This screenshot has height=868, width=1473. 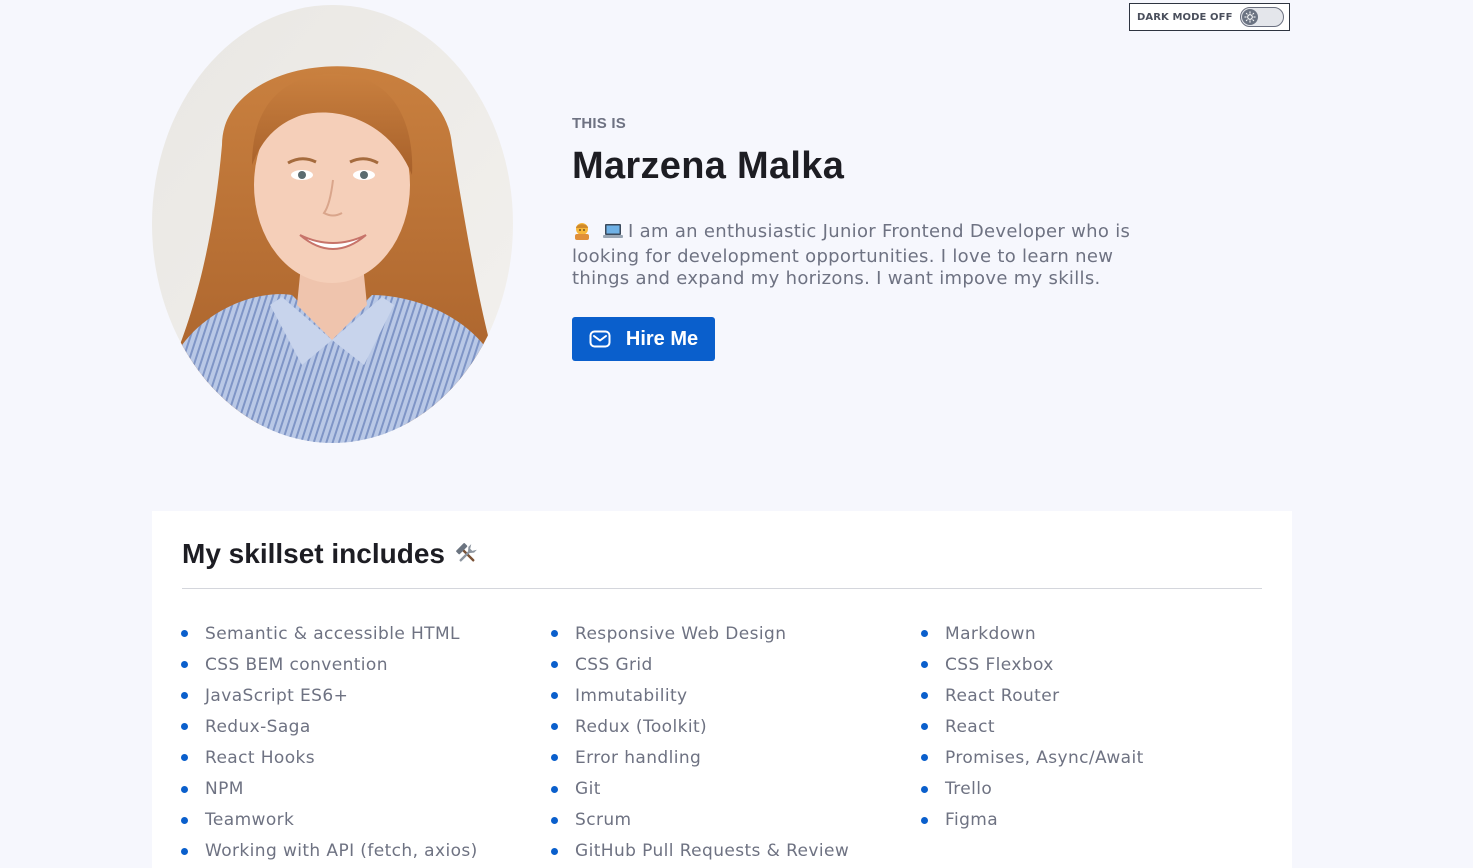 What do you see at coordinates (332, 633) in the screenshot?
I see `skill-label: Semantic & accessible HTML` at bounding box center [332, 633].